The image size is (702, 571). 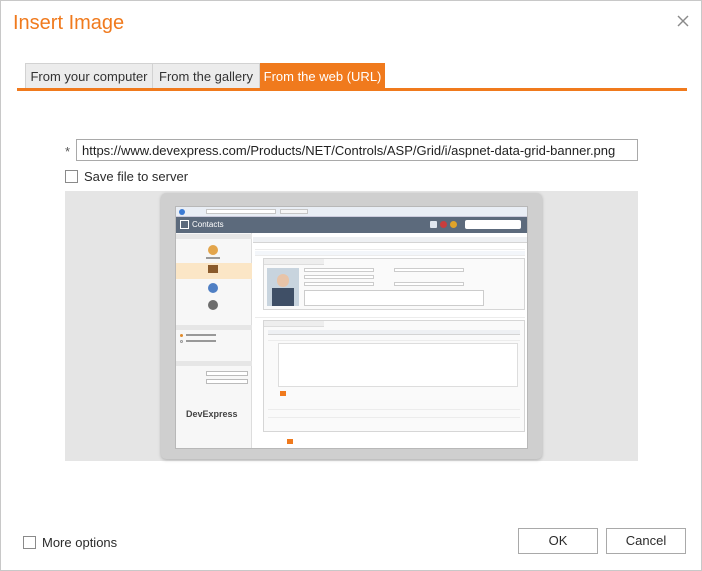 What do you see at coordinates (394, 284) in the screenshot?
I see `preview-detail-panel` at bounding box center [394, 284].